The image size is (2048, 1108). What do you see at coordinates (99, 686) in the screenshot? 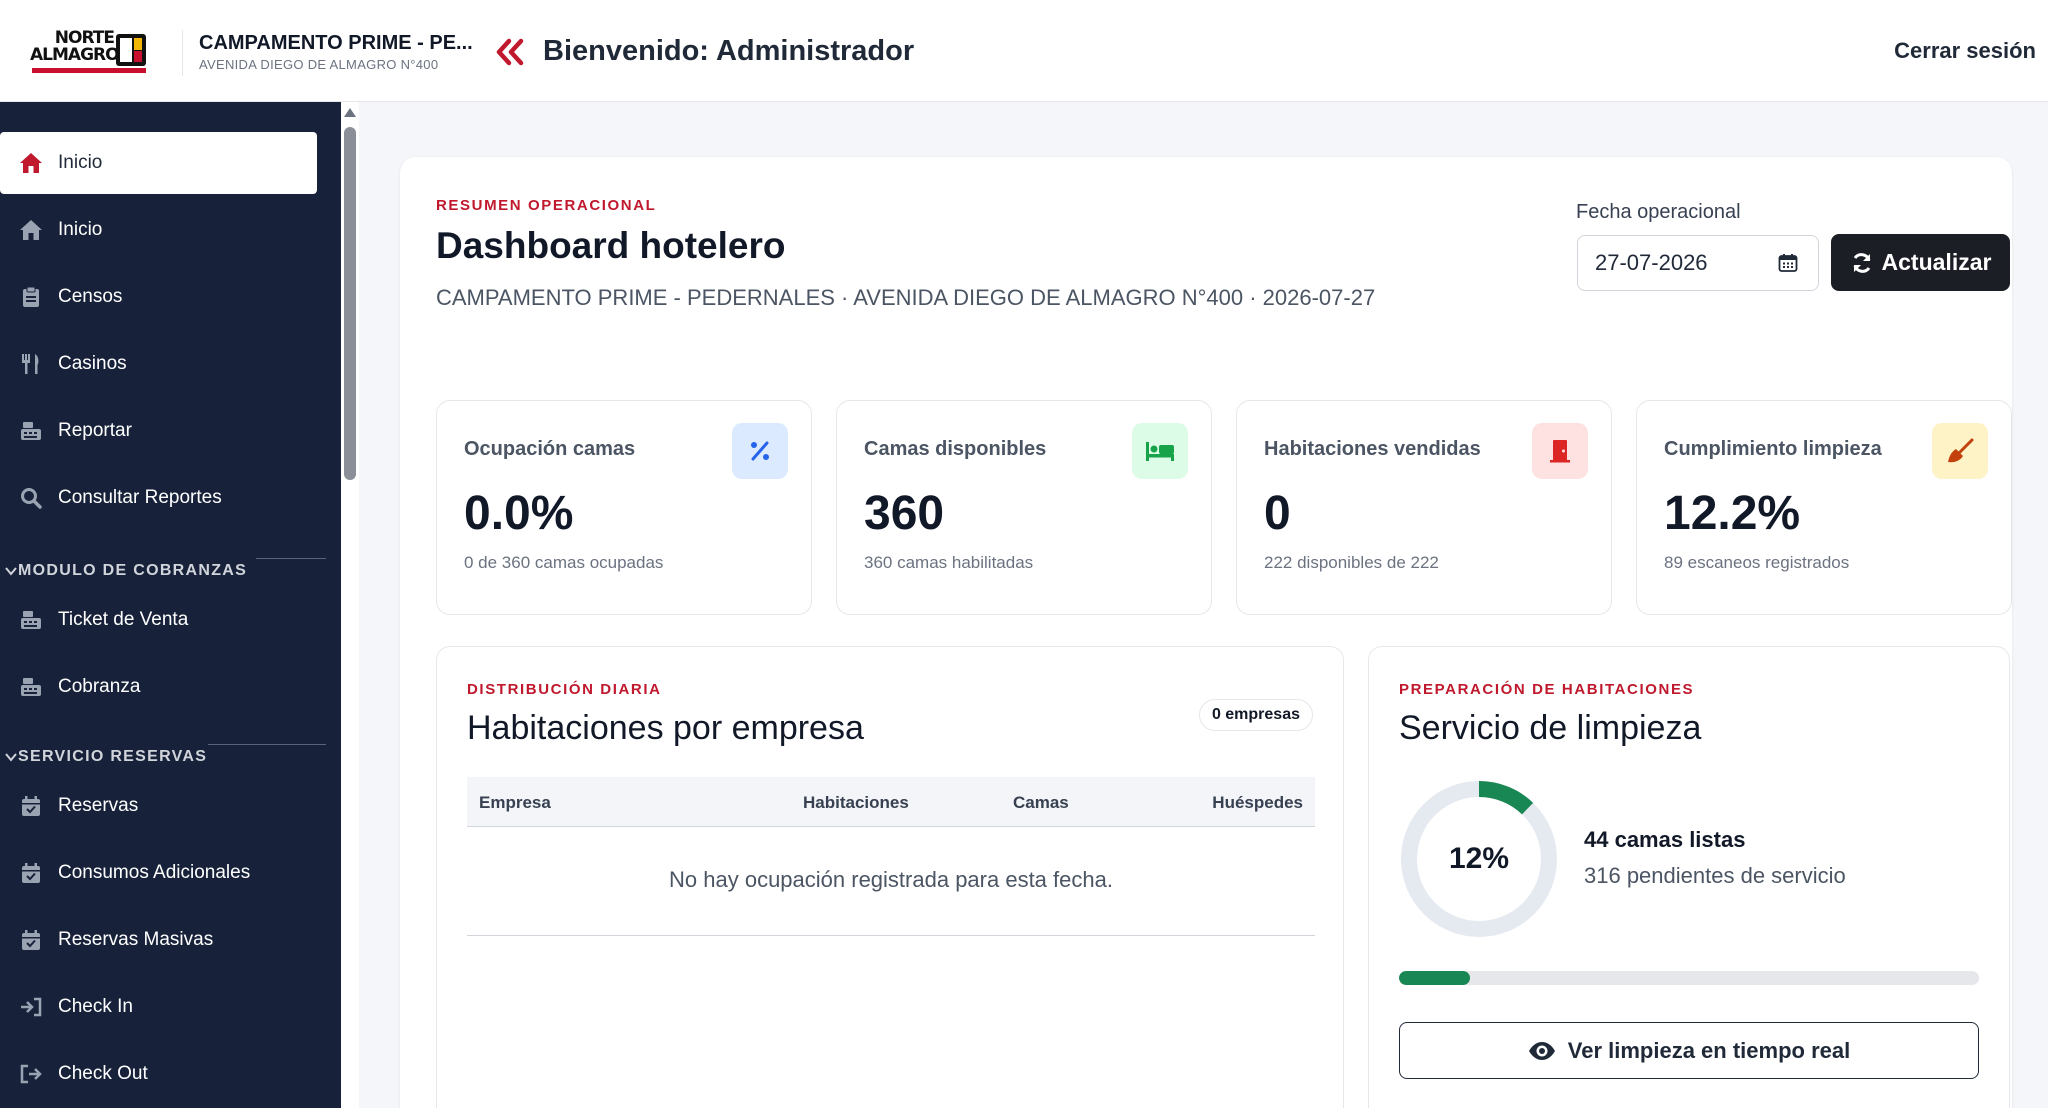
I see `sidebar-item-label: Cobranza` at bounding box center [99, 686].